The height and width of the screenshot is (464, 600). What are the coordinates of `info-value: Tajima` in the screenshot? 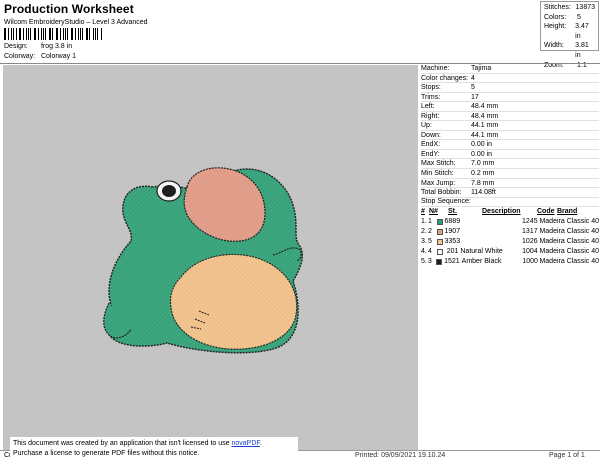 It's located at (481, 68).